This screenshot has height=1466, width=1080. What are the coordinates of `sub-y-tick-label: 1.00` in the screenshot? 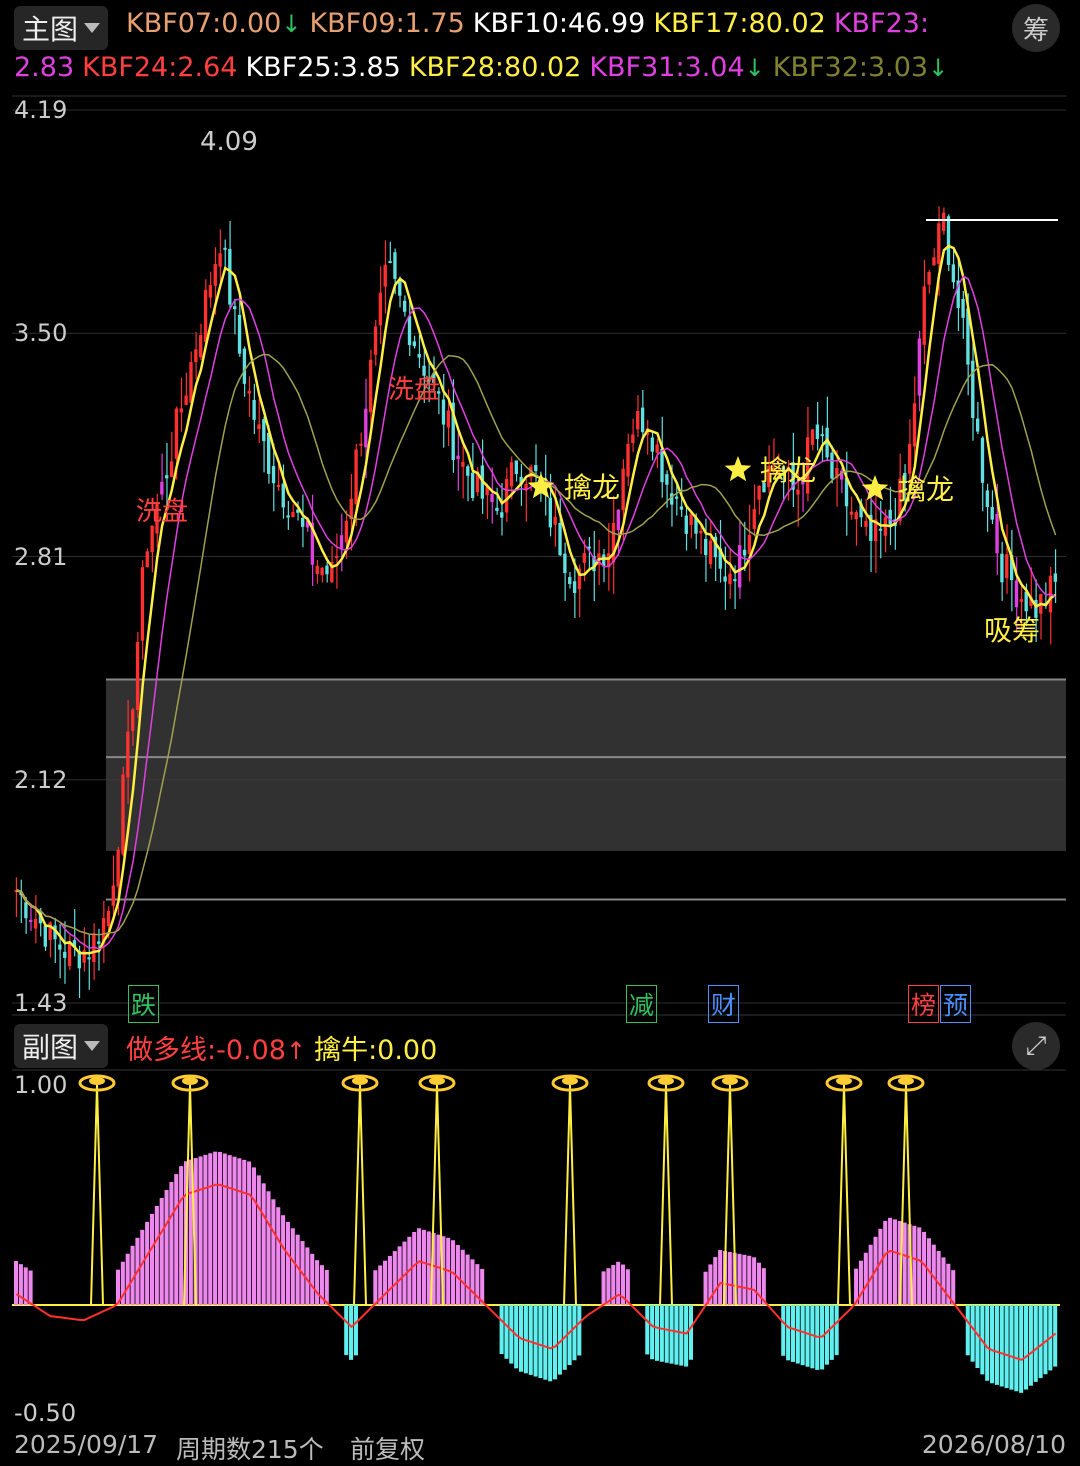 It's located at (41, 1085).